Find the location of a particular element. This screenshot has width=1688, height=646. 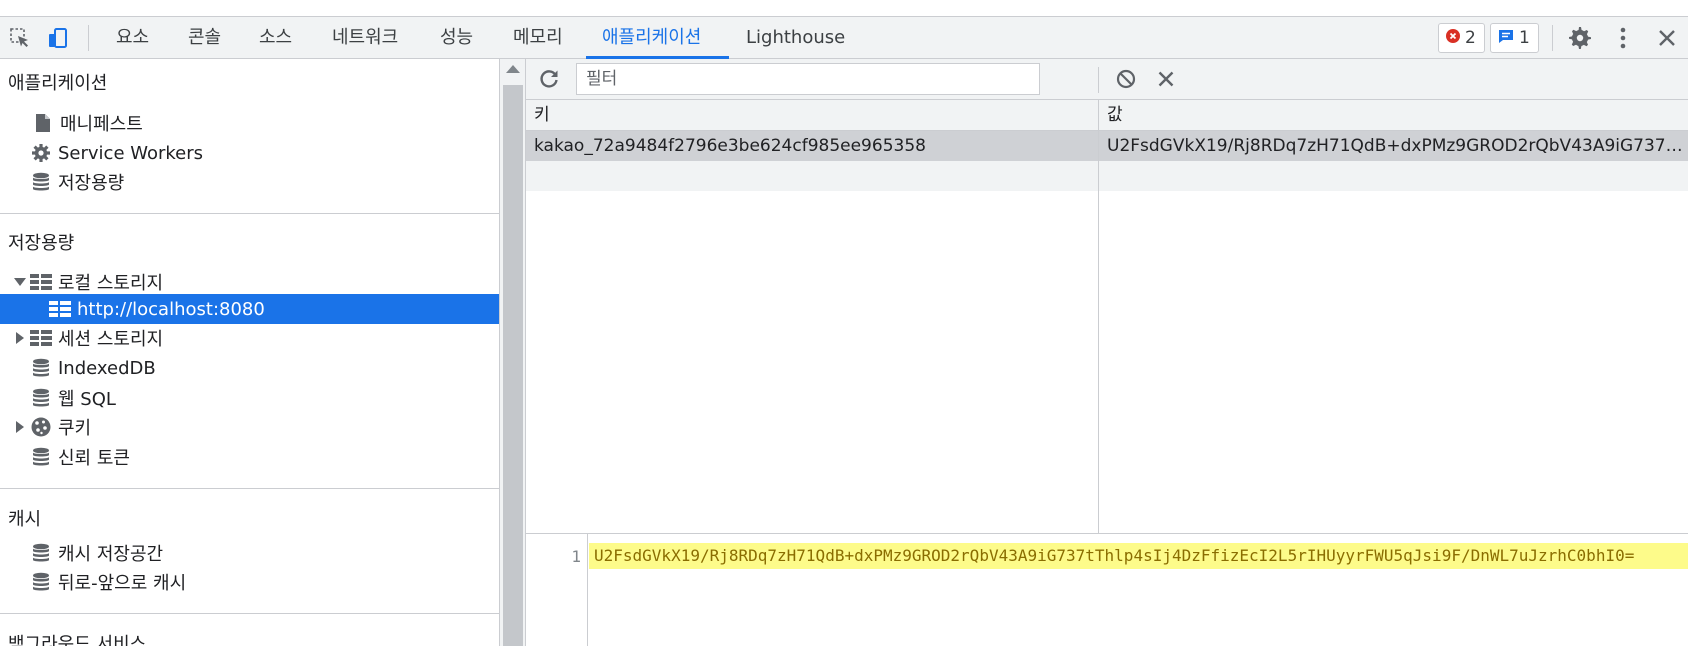

line-number: 1 is located at coordinates (576, 556).